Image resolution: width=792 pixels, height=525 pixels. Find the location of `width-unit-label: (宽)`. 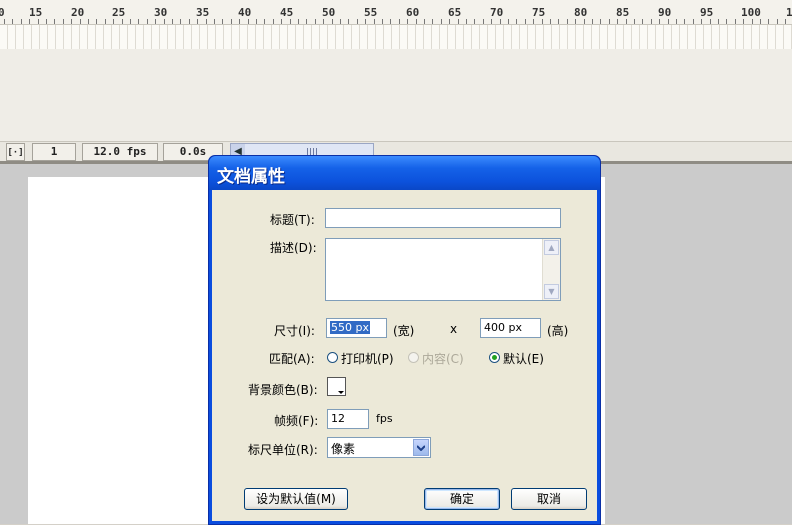

width-unit-label: (宽) is located at coordinates (404, 331).